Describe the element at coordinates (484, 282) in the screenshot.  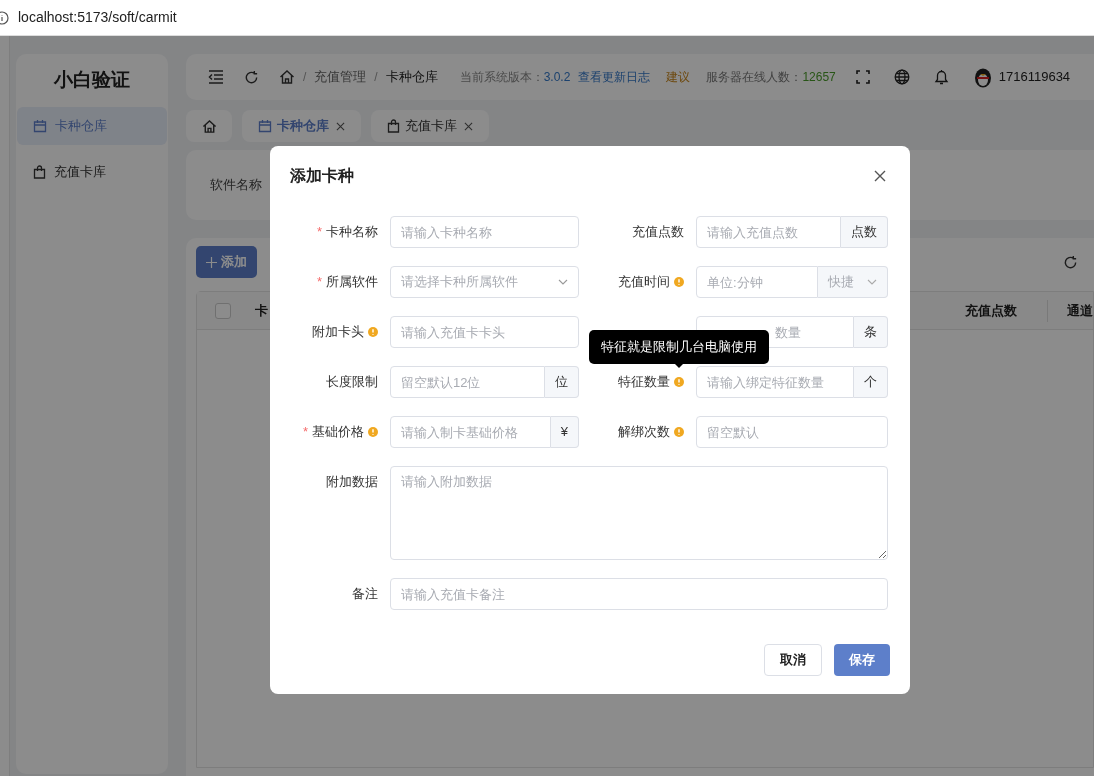
I see `select-field: 请选择卡种所属软件` at that location.